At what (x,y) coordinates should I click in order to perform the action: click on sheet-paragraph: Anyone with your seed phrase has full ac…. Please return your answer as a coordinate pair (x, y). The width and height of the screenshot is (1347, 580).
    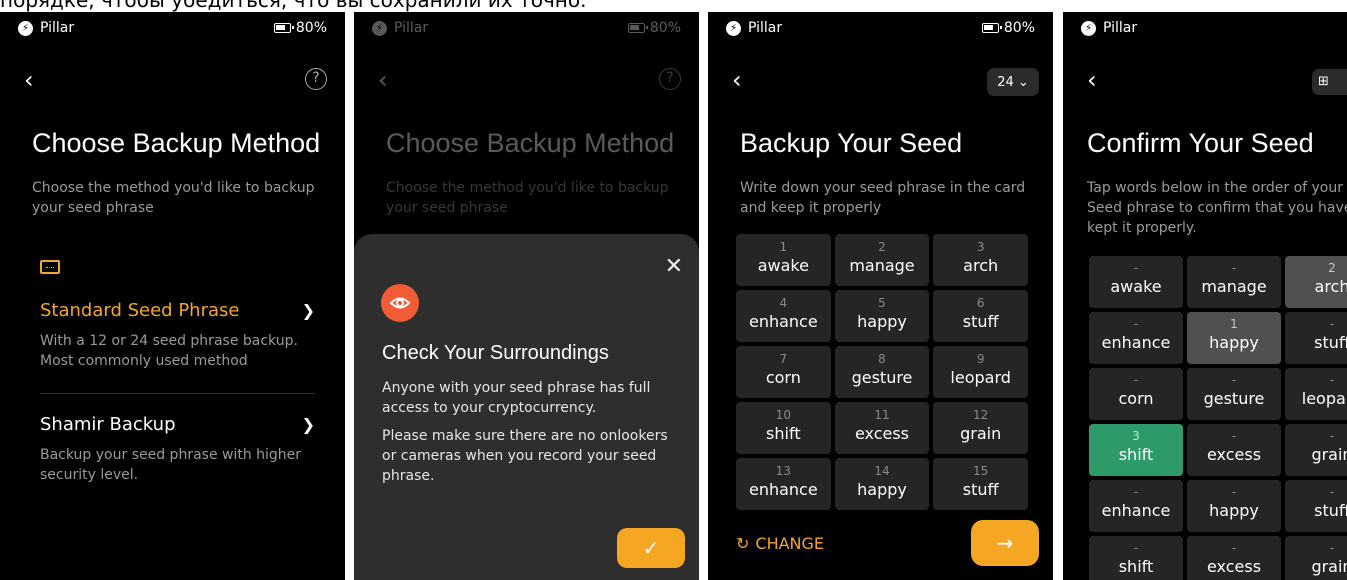
    Looking at the image, I should click on (516, 398).